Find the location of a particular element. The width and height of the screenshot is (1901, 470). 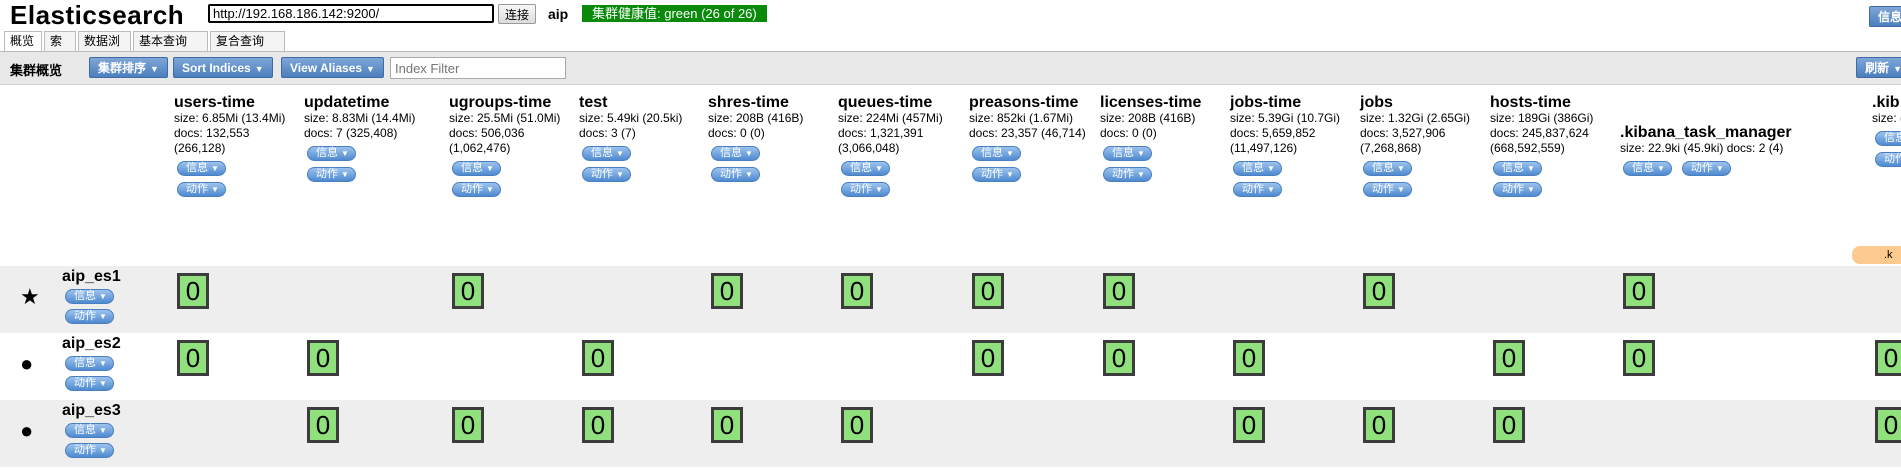

tab-2: 索引 is located at coordinates (60, 49).